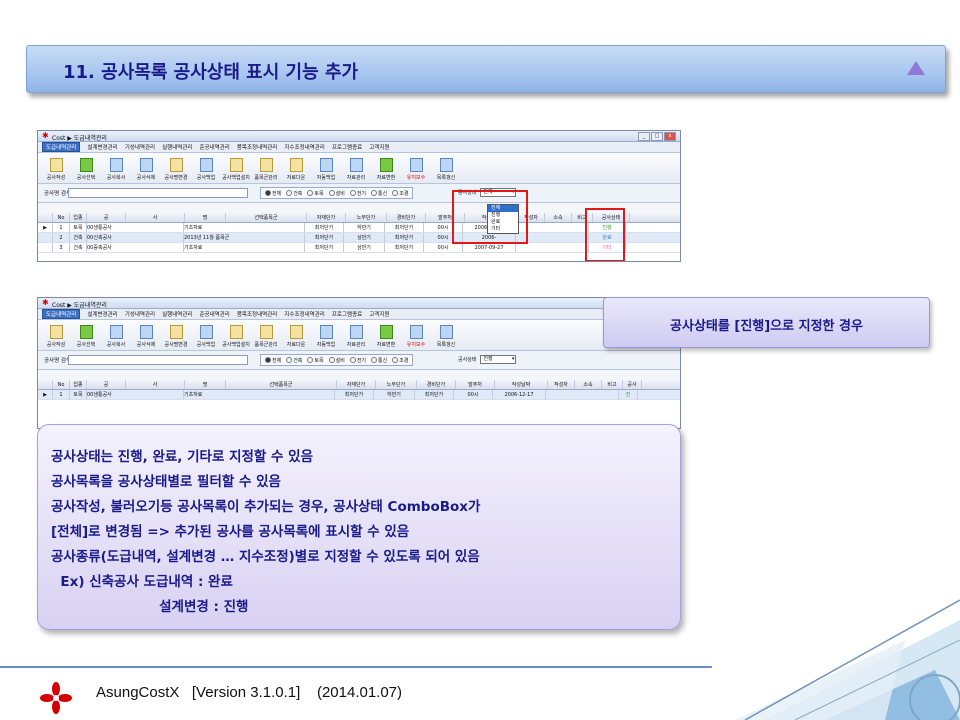 The width and height of the screenshot is (960, 720). I want to click on folder-icon, so click(236, 332).